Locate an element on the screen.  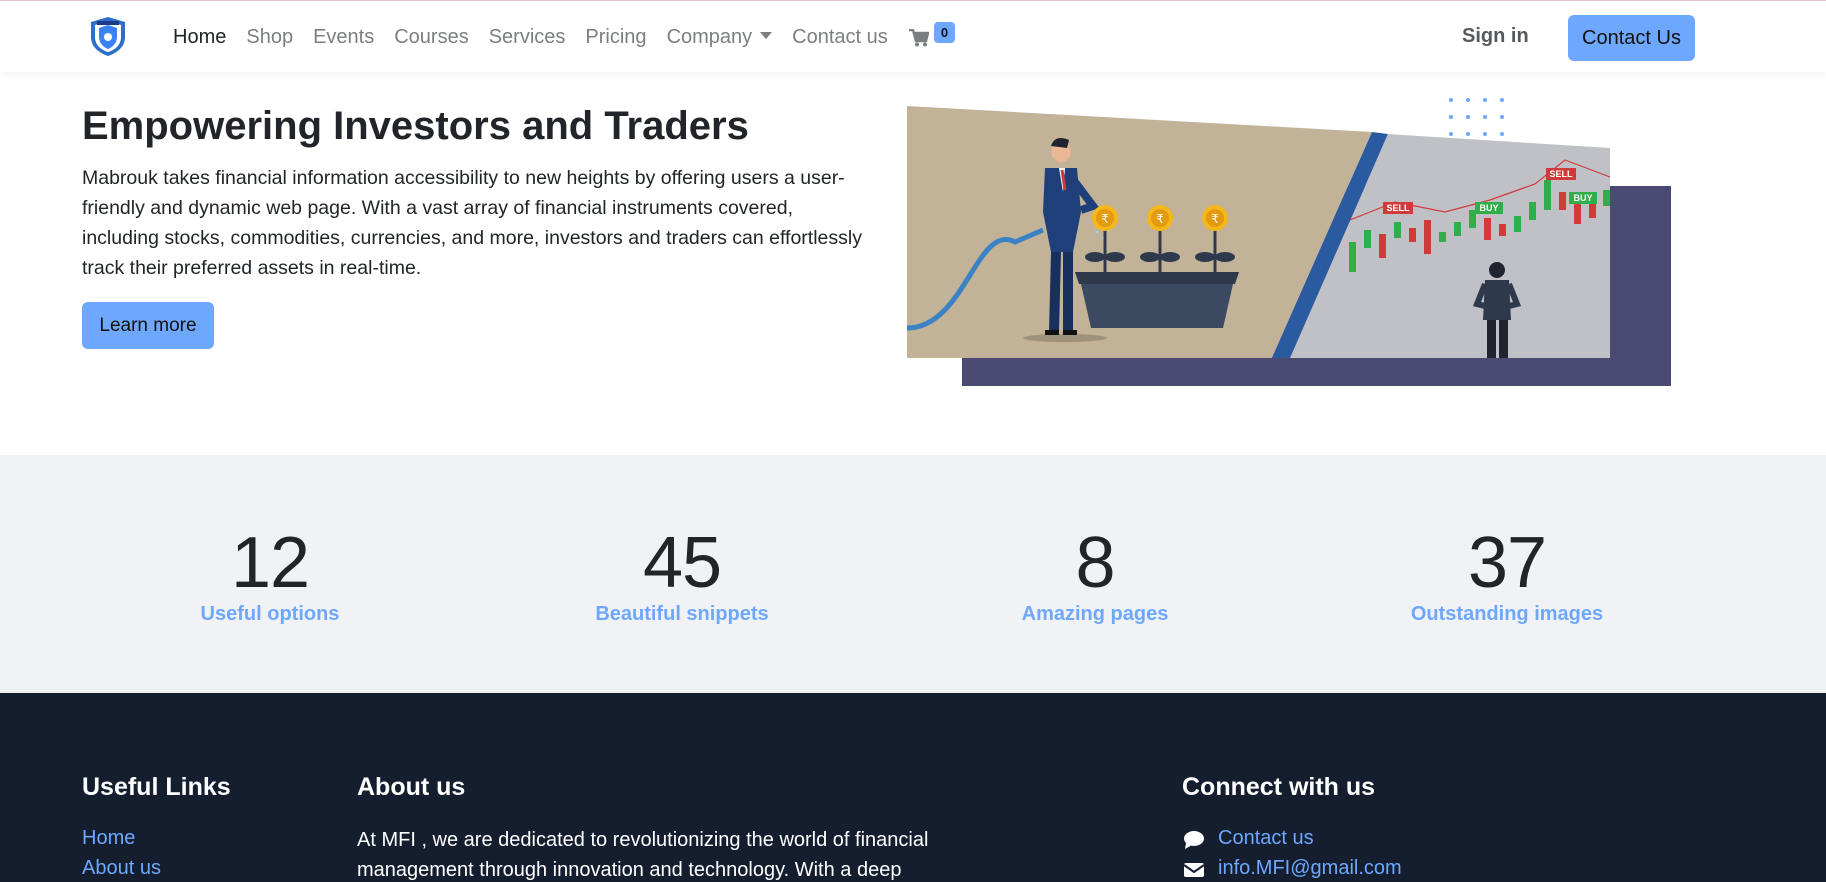
stat-value: 37 is located at coordinates (1507, 563).